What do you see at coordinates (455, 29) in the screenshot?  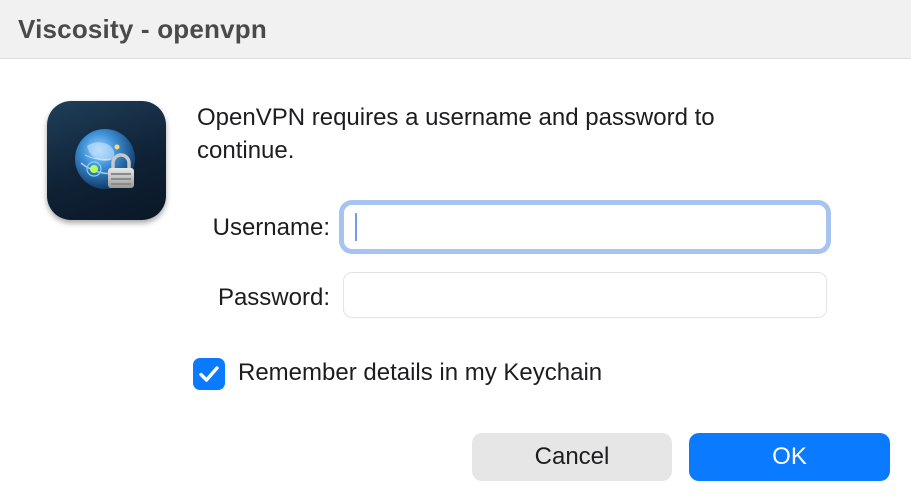 I see `title-bar: Viscosity - openvpn` at bounding box center [455, 29].